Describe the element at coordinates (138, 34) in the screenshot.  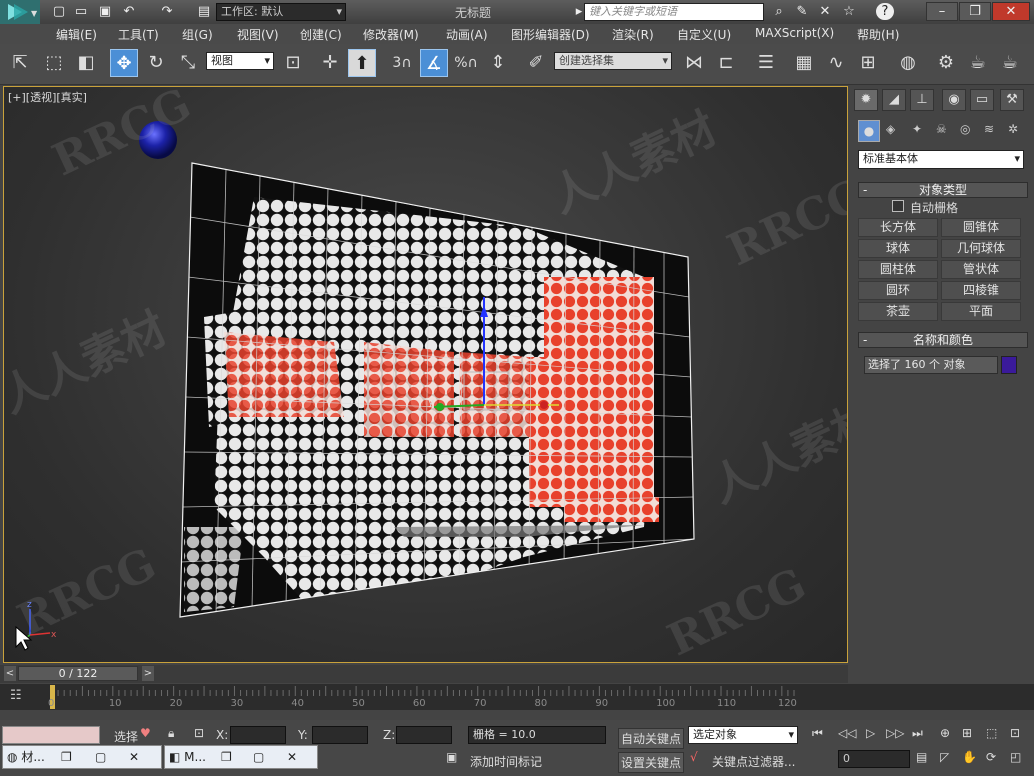
I see `menu-tools: 工具(T)` at that location.